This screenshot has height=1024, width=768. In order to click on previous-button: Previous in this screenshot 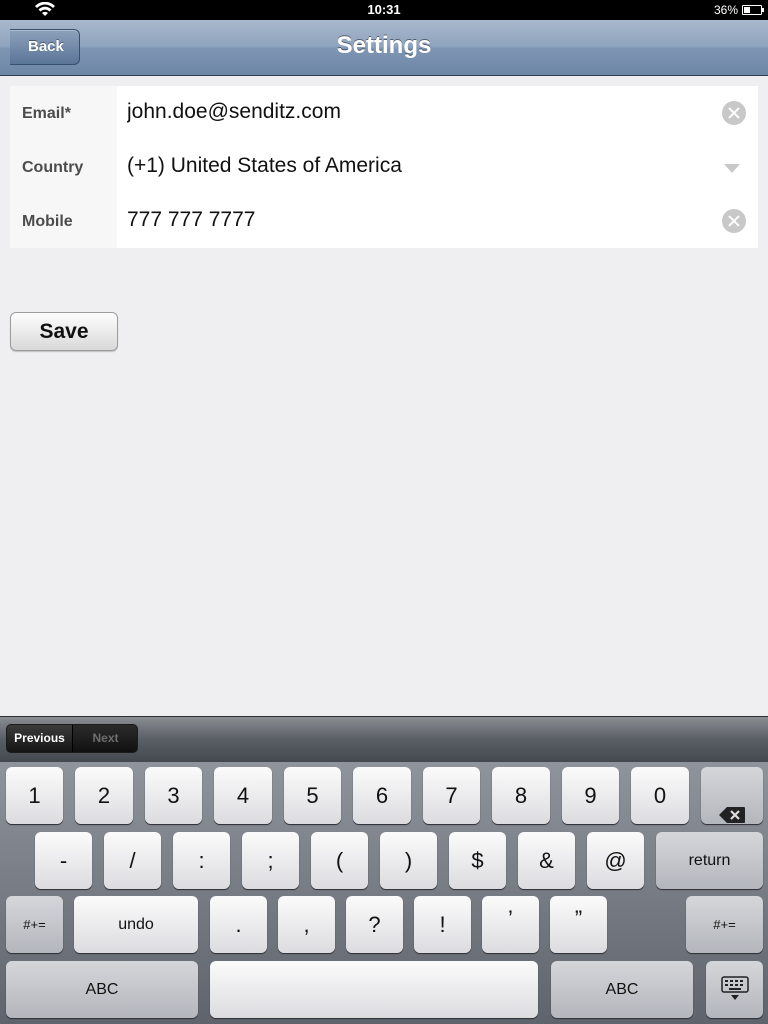, I will do `click(40, 738)`.